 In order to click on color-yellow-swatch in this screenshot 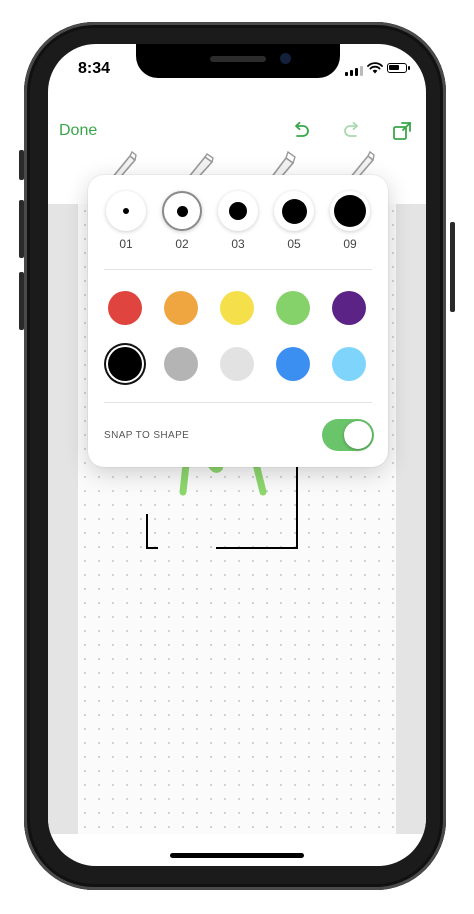, I will do `click(237, 308)`.